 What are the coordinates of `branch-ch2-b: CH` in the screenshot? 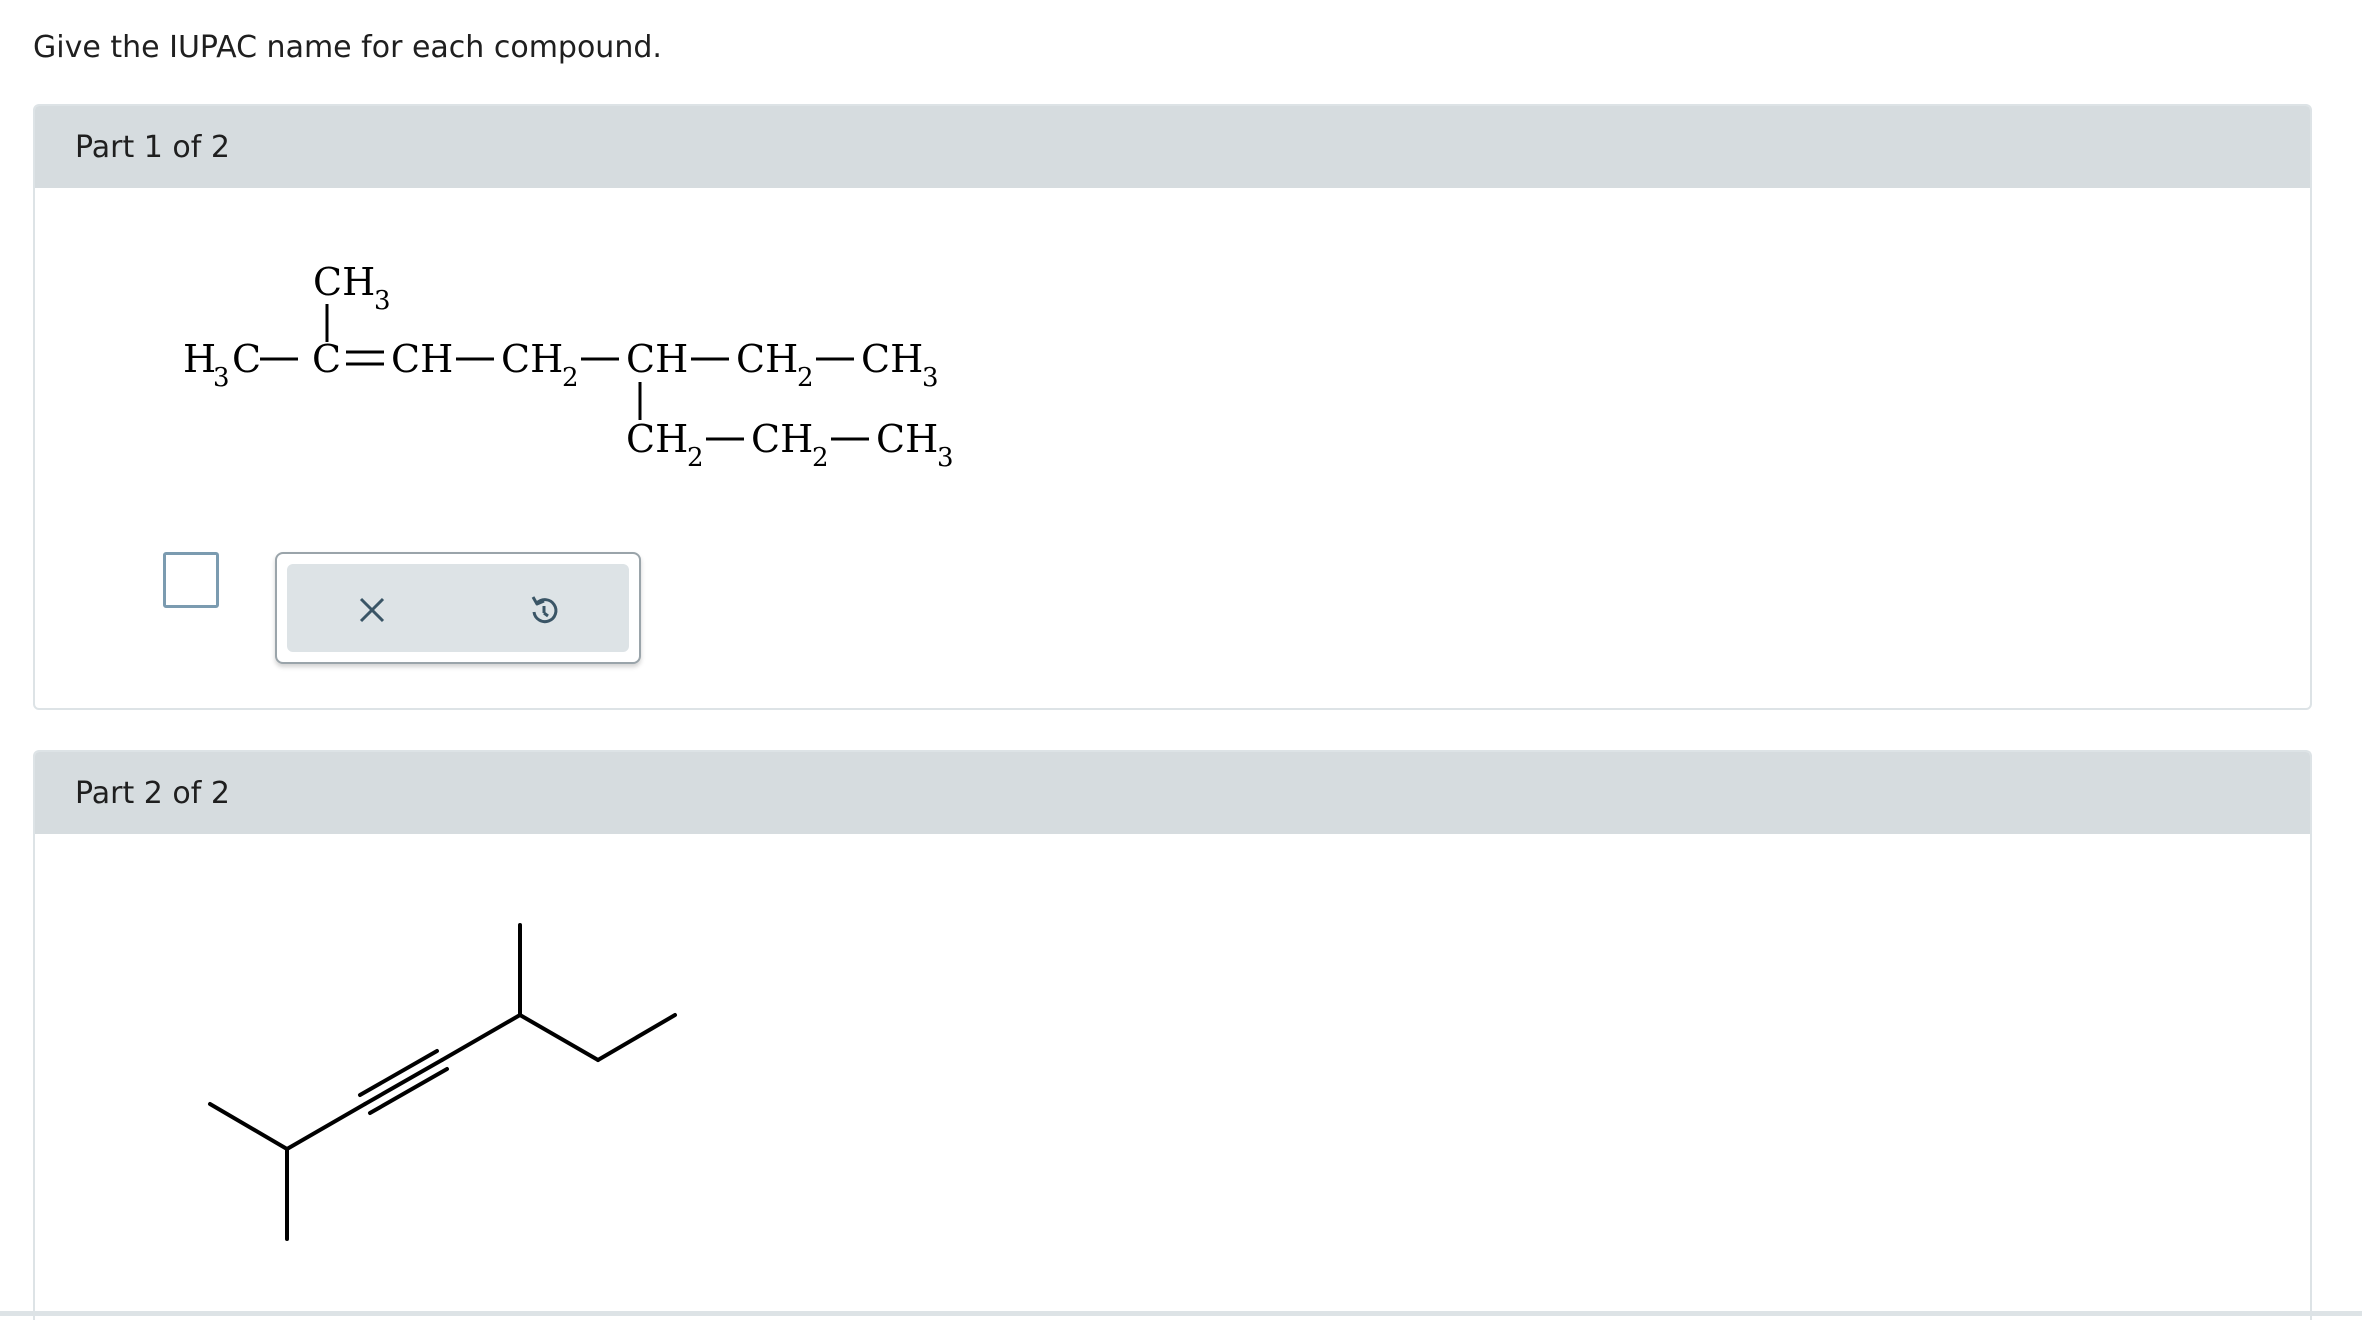 It's located at (782, 439).